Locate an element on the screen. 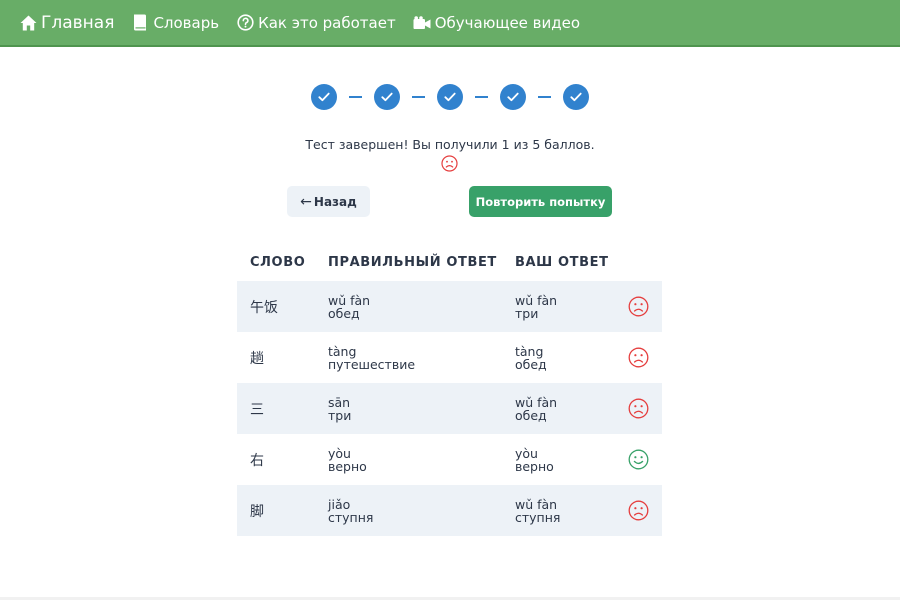  nav-home: Главная is located at coordinates (66, 23).